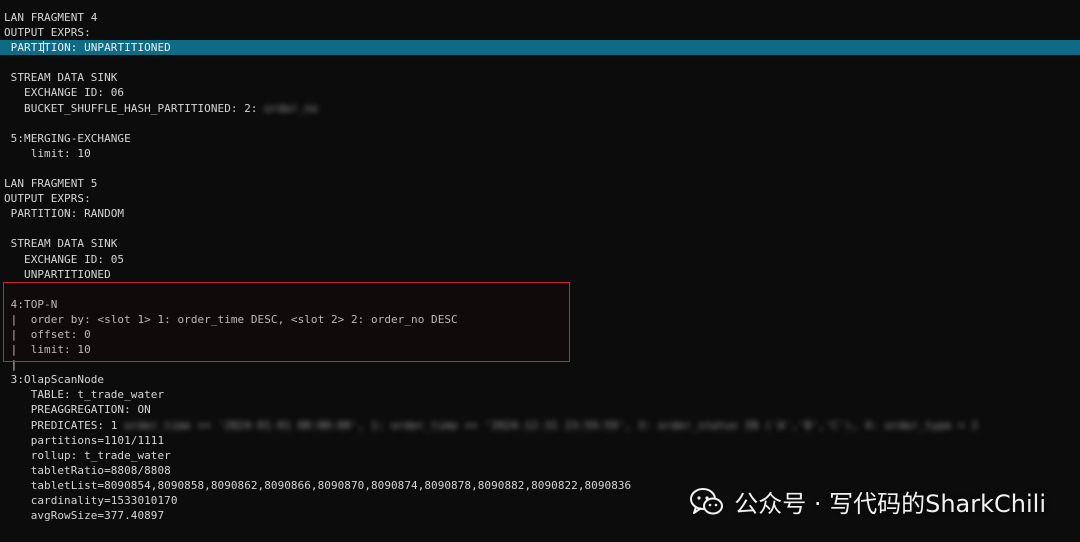 This screenshot has width=1080, height=542. I want to click on terminal-line: LAN FRAGMENT 4, so click(540, 17).